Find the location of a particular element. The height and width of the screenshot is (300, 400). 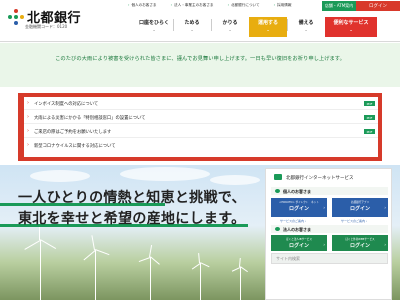

atm-locator-button: 店舗・ATM案内 is located at coordinates (339, 6).